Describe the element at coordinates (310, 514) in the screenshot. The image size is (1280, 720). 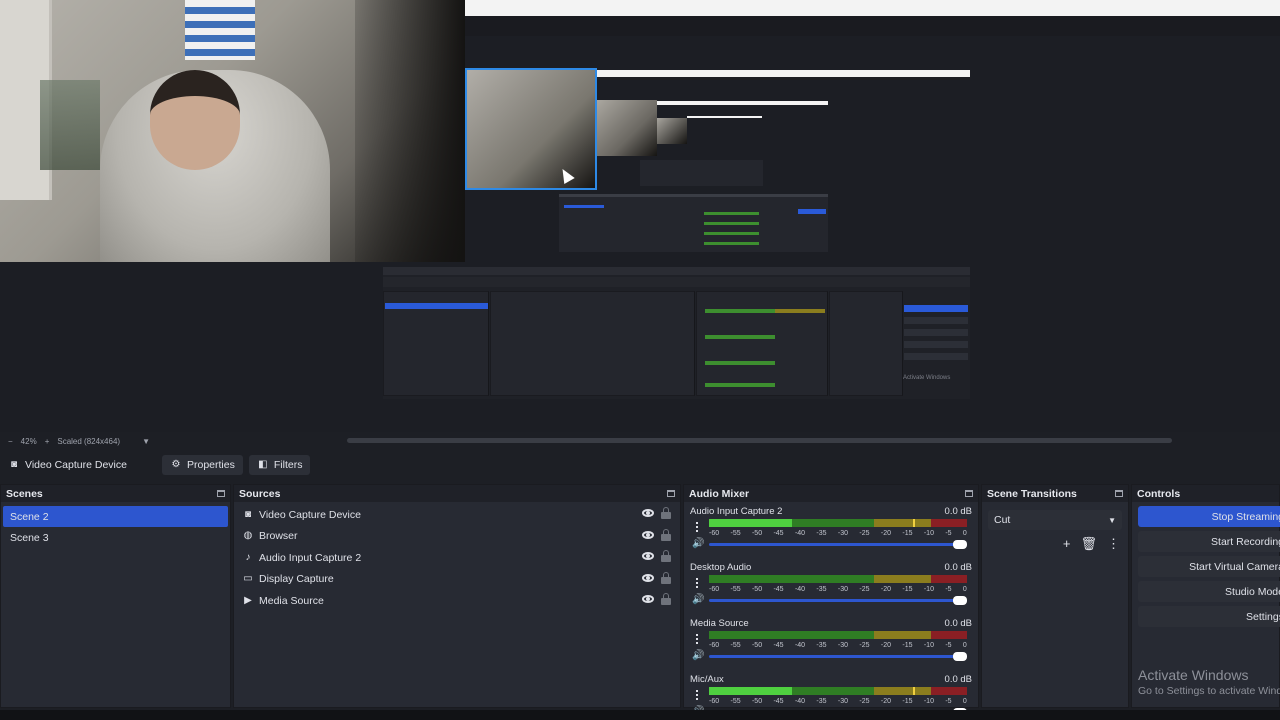
I see `source-label: Video Capture Device` at that location.